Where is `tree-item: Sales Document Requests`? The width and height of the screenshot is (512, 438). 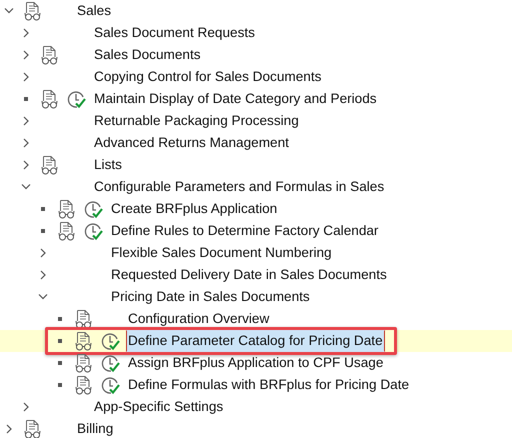 tree-item: Sales Document Requests is located at coordinates (174, 33).